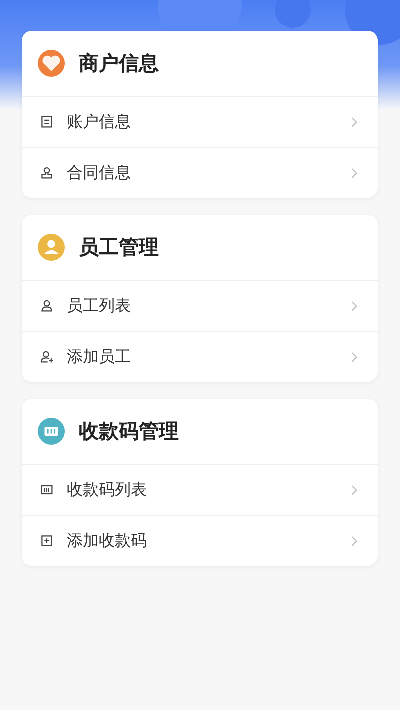 The height and width of the screenshot is (710, 400). I want to click on section-title: 收款码管理, so click(129, 431).